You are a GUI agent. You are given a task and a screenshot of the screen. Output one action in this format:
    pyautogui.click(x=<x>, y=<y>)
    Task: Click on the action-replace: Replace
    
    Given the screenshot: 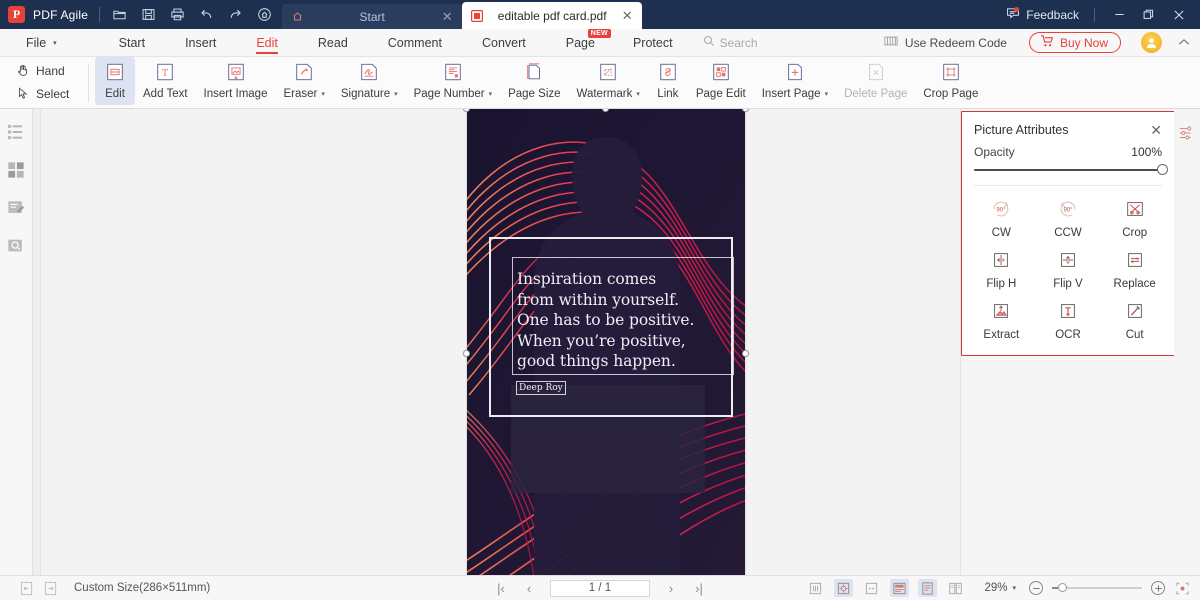 What is the action you would take?
    pyautogui.click(x=1134, y=269)
    